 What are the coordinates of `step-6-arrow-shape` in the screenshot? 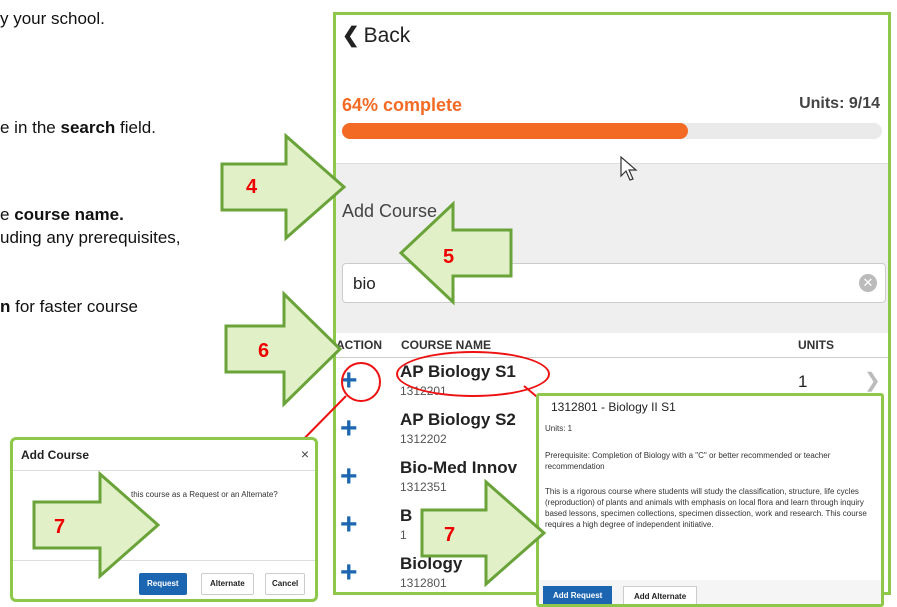 It's located at (283, 349).